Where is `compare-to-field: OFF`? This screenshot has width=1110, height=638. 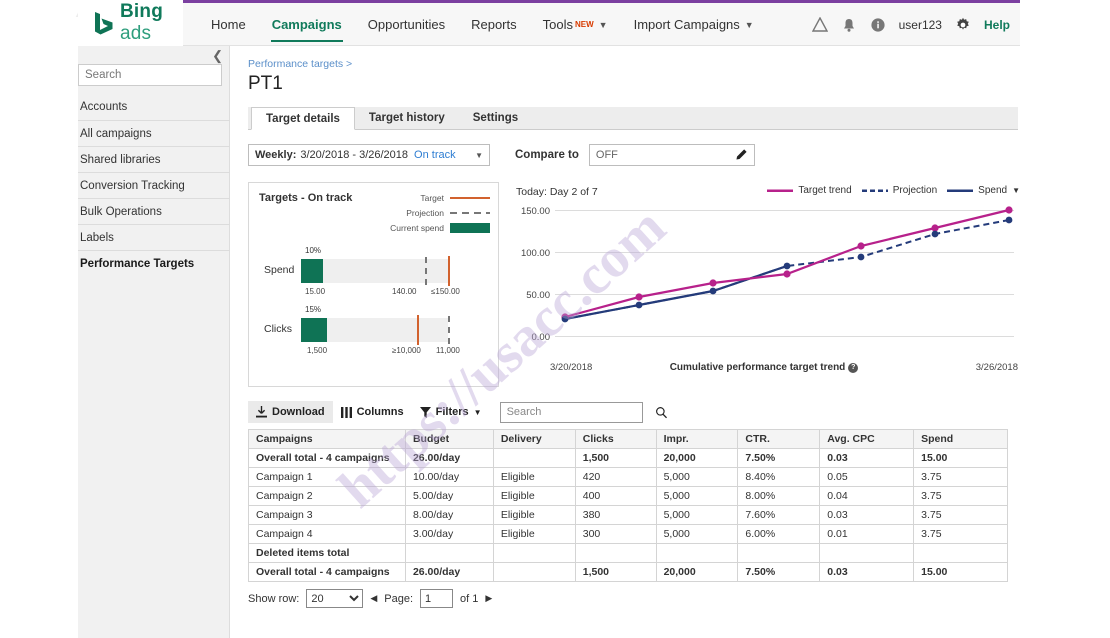
compare-to-field: OFF is located at coordinates (671, 155).